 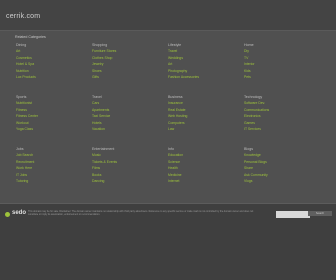 What do you see at coordinates (54, 162) in the screenshot?
I see `category-link: Recruitment` at bounding box center [54, 162].